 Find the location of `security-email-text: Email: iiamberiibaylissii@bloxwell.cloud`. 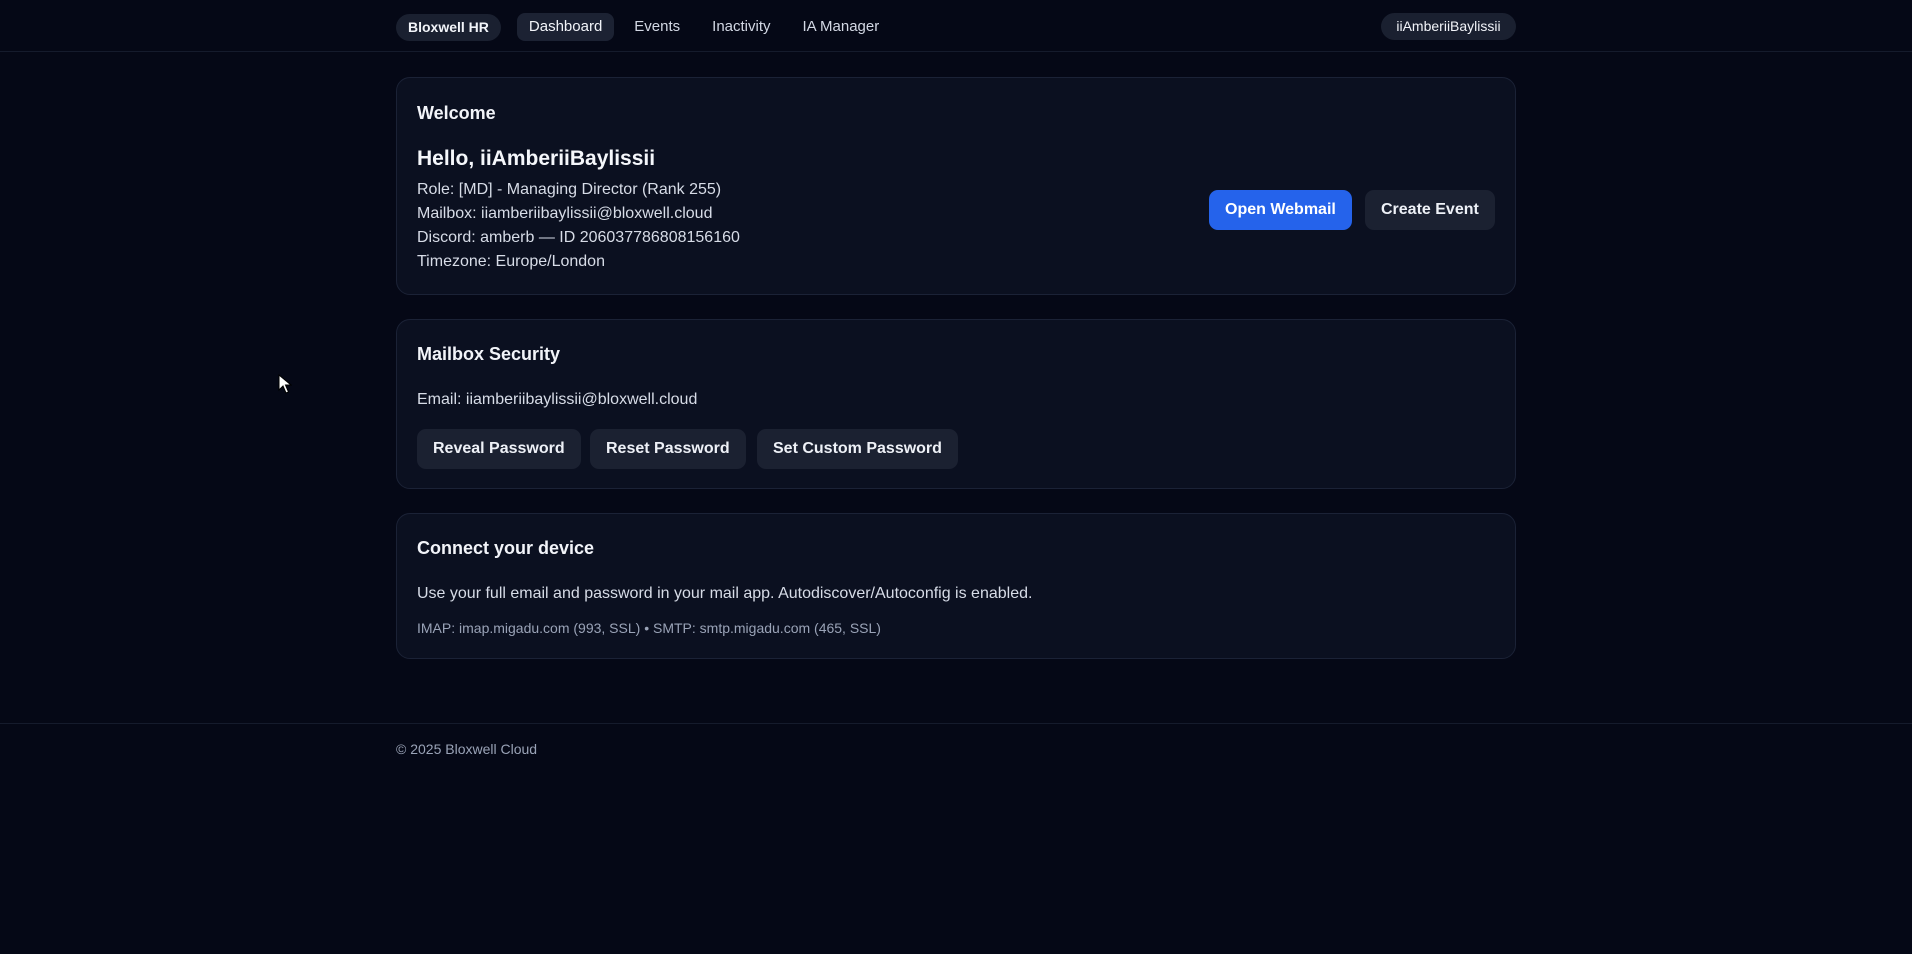

security-email-text: Email: iiamberiibaylissii@bloxwell.cloud is located at coordinates (557, 399).